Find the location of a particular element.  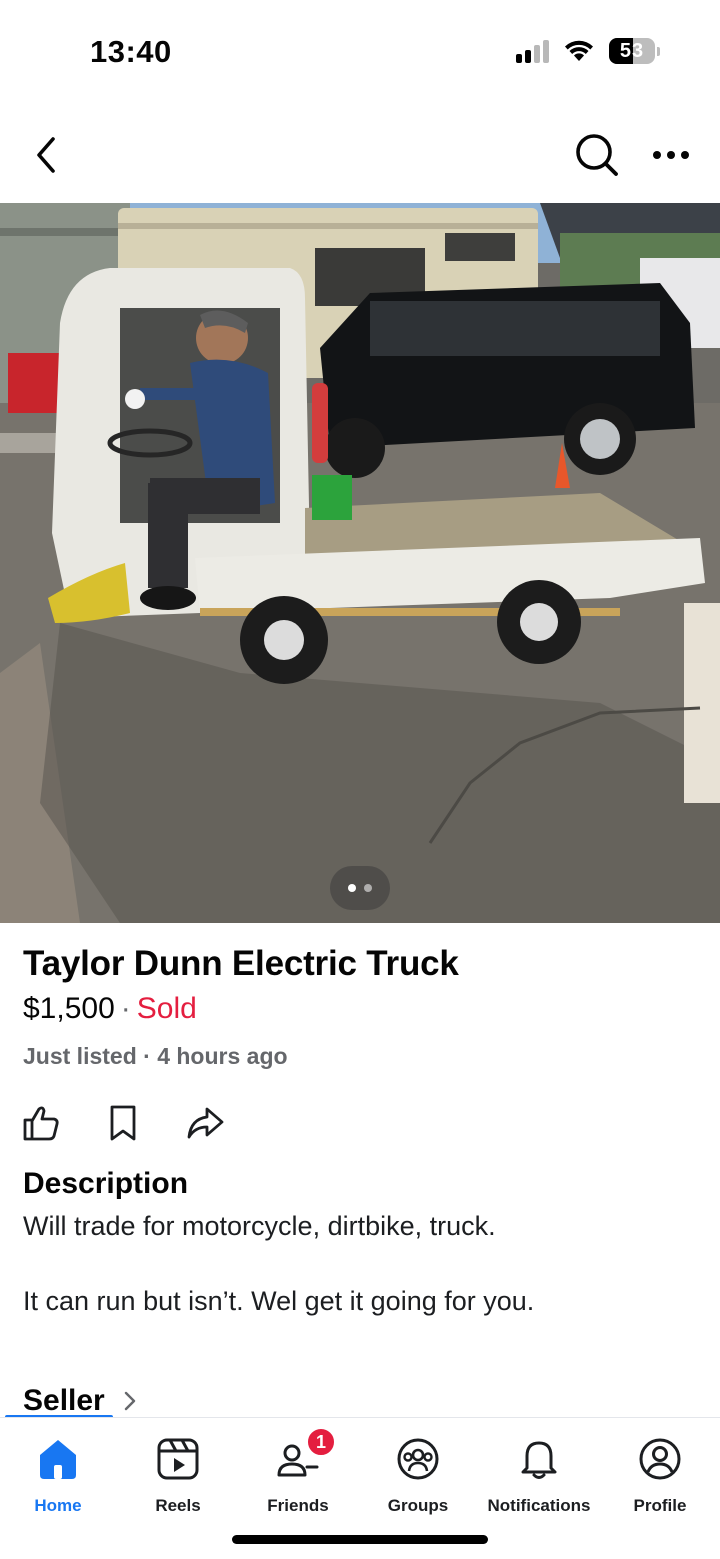

tab-profile-label: Profile is located at coordinates (660, 1505).